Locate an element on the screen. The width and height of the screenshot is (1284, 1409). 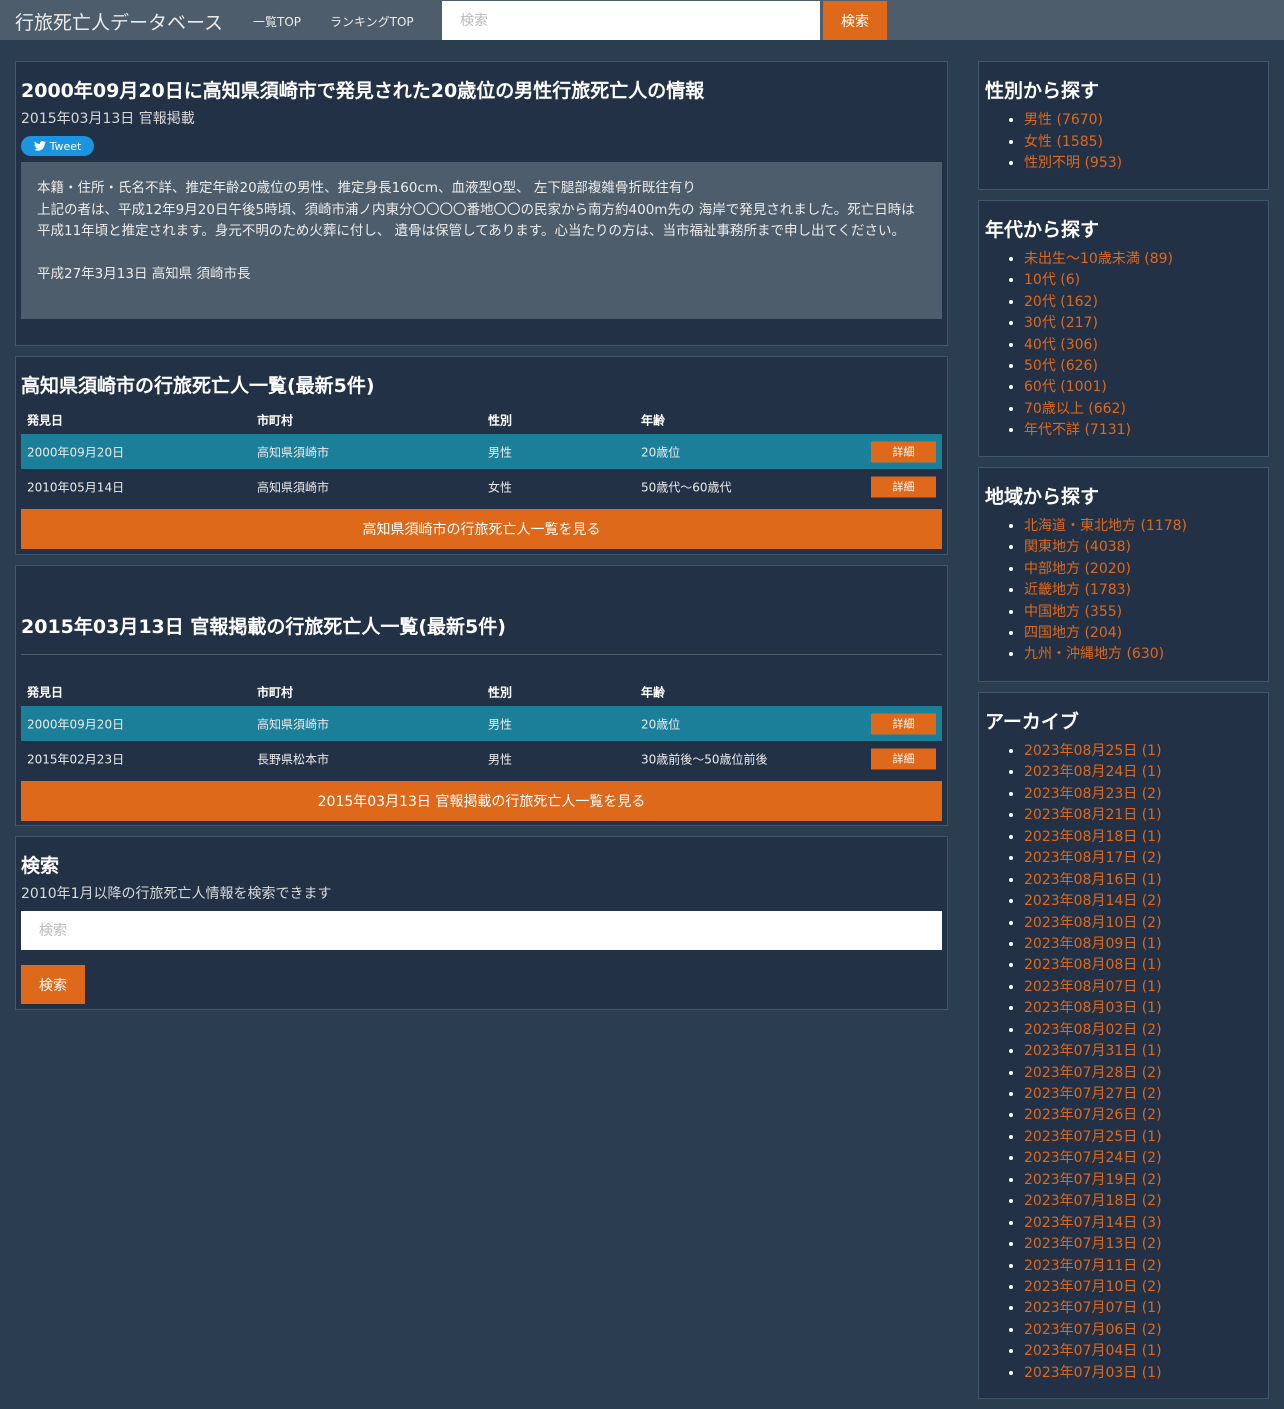
gender-link: 男性 (7670) is located at coordinates (1063, 120).